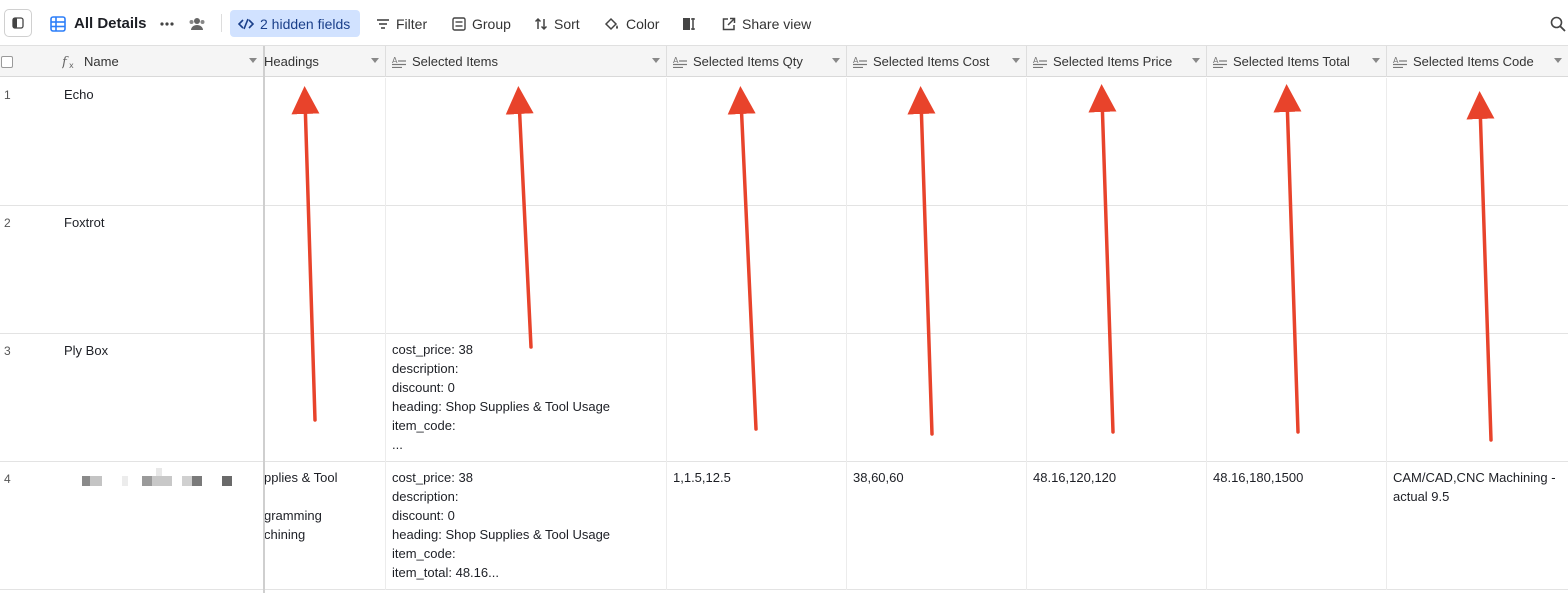 Image resolution: width=1568 pixels, height=593 pixels. Describe the element at coordinates (557, 23) in the screenshot. I see `sort-button: Sort` at that location.